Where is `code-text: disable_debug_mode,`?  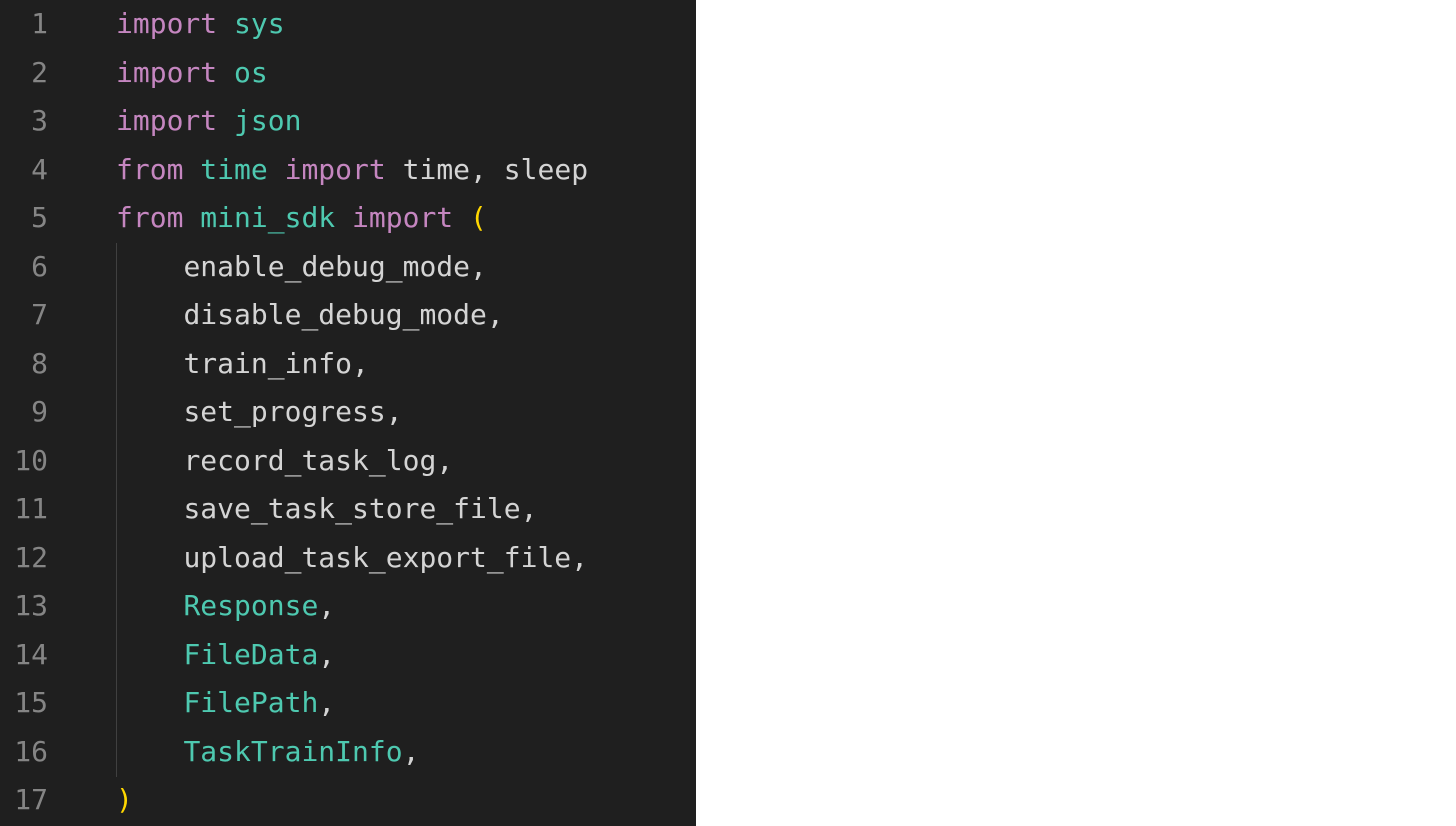
code-text: disable_debug_mode, is located at coordinates (310, 315).